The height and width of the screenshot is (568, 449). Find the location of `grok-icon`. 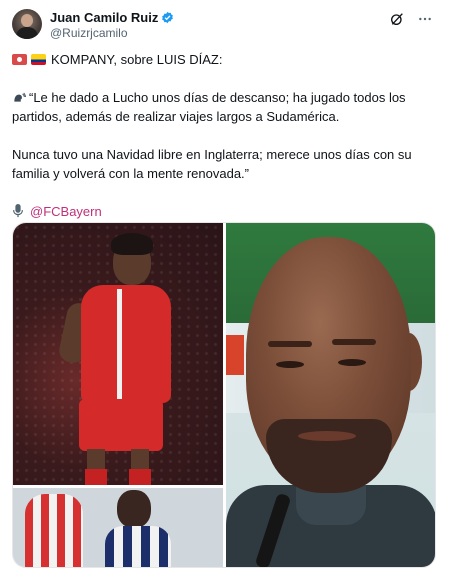

grok-icon is located at coordinates (397, 19).